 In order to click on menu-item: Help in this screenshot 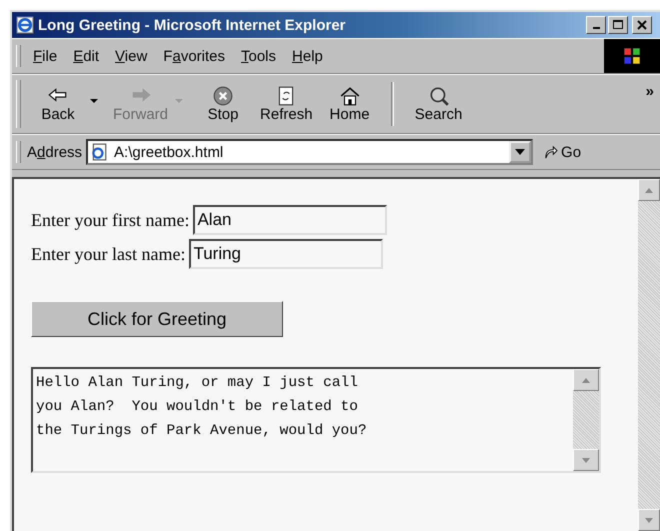, I will do `click(307, 56)`.